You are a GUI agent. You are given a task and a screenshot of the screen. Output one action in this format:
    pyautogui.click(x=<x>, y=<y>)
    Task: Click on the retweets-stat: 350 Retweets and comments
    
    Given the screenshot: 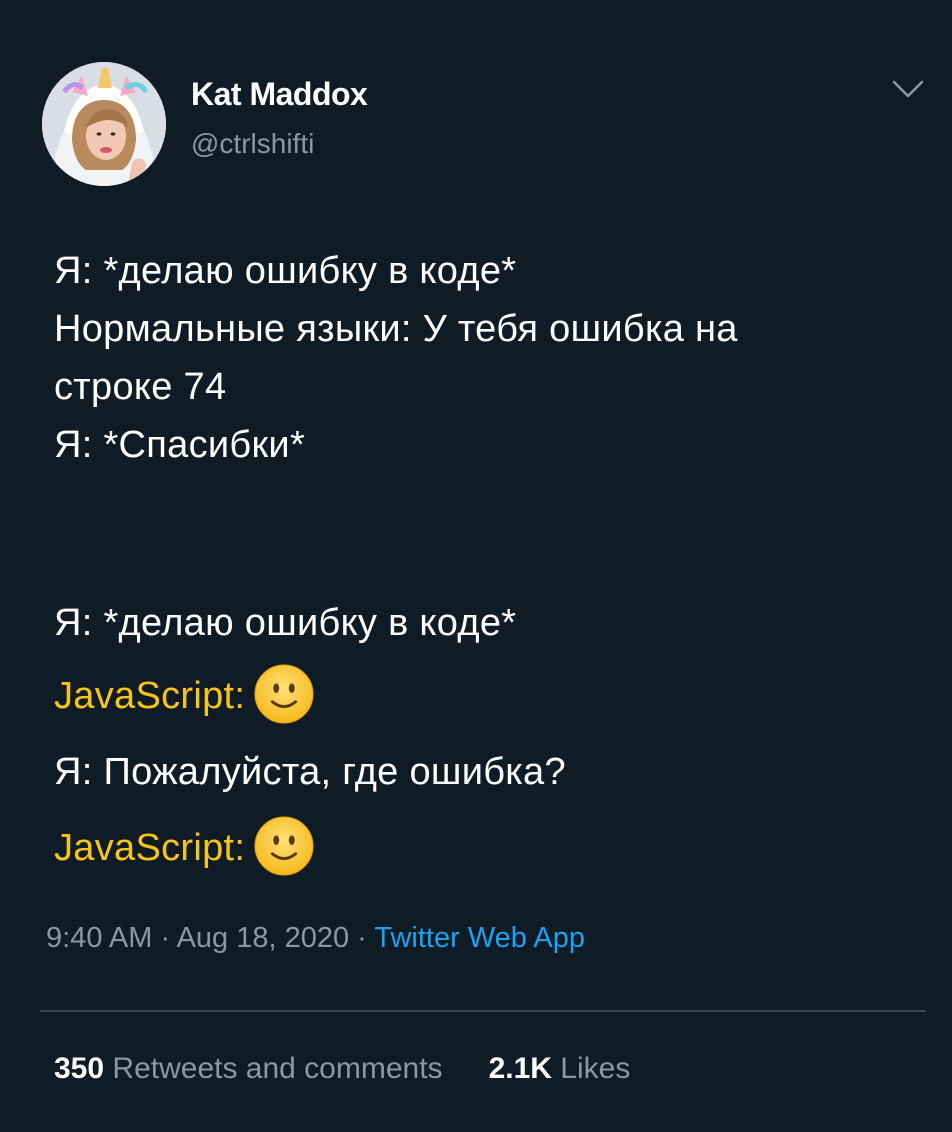 What is the action you would take?
    pyautogui.click(x=248, y=1068)
    